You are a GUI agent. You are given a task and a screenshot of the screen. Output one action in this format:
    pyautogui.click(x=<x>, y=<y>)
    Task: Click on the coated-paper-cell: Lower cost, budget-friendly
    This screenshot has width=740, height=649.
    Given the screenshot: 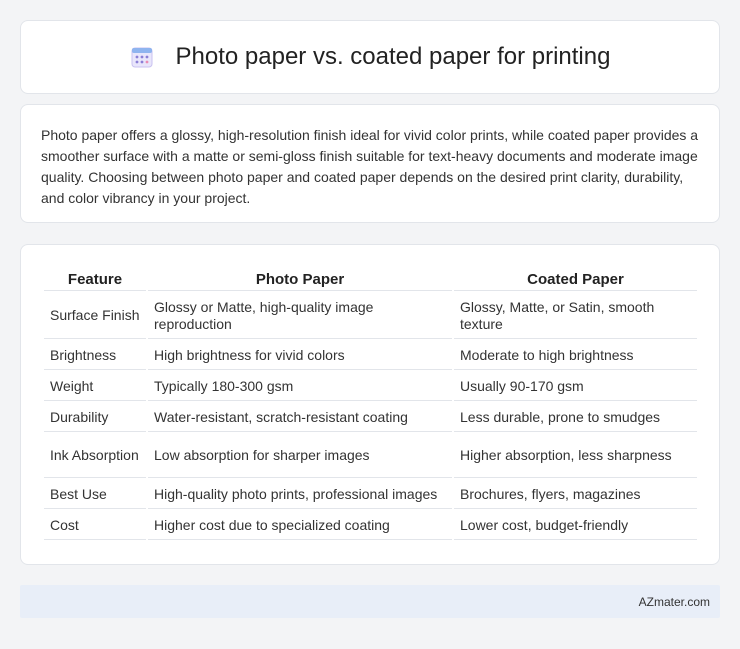 What is the action you would take?
    pyautogui.click(x=575, y=525)
    